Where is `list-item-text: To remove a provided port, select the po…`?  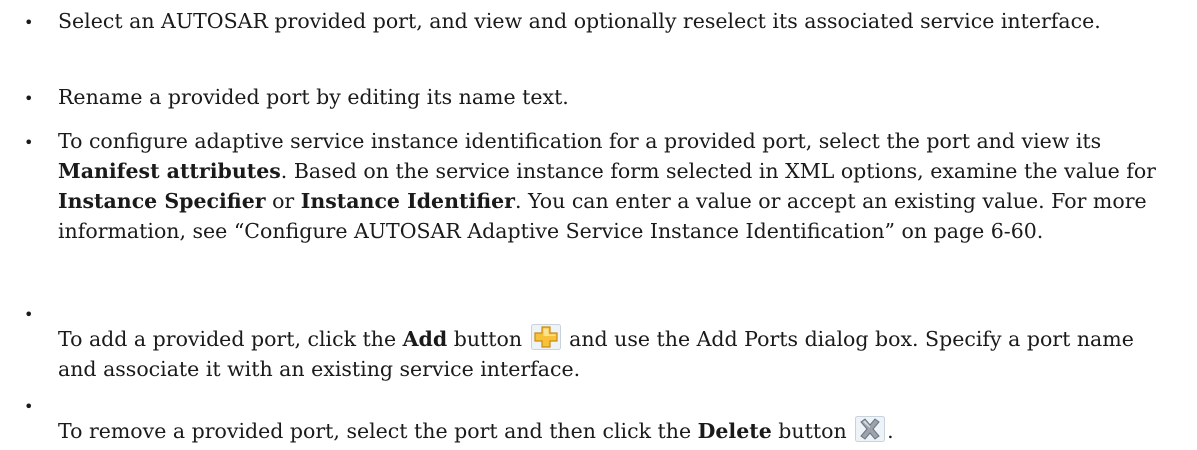
list-item-text: To remove a provided port, select the po… is located at coordinates (610, 431).